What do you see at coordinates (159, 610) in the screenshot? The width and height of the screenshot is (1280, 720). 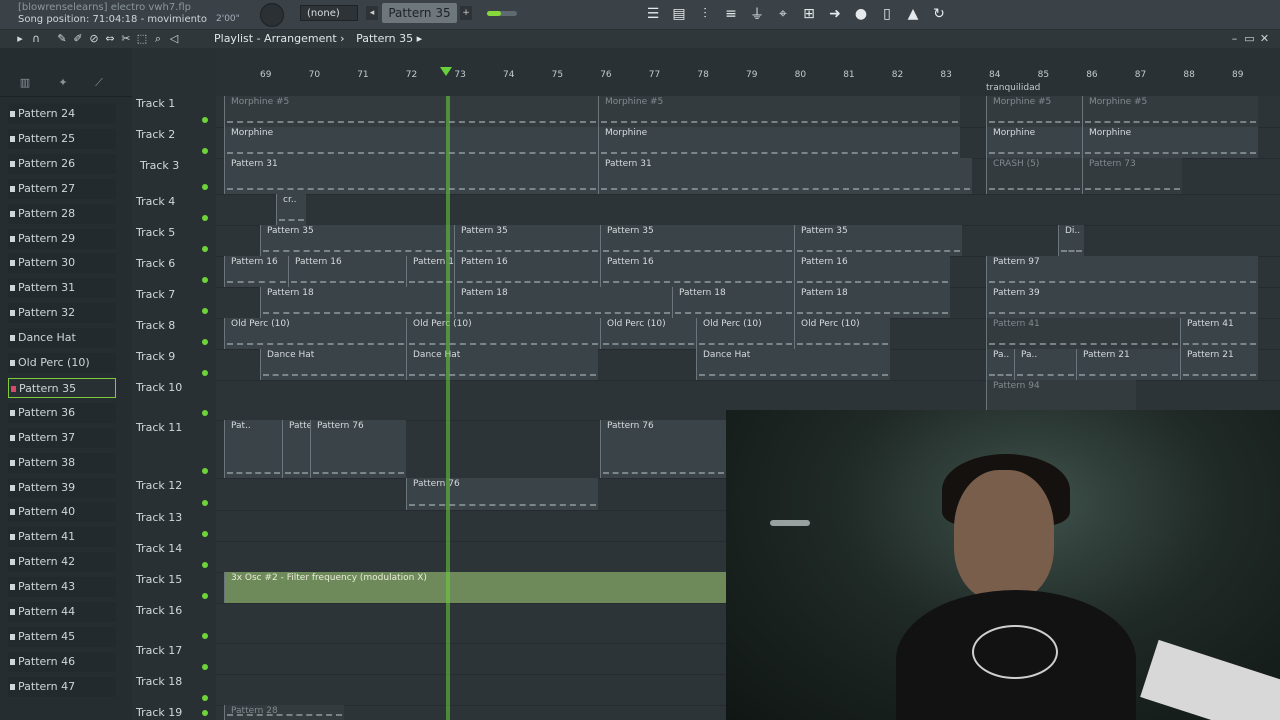 I see `track-label: Track 16` at bounding box center [159, 610].